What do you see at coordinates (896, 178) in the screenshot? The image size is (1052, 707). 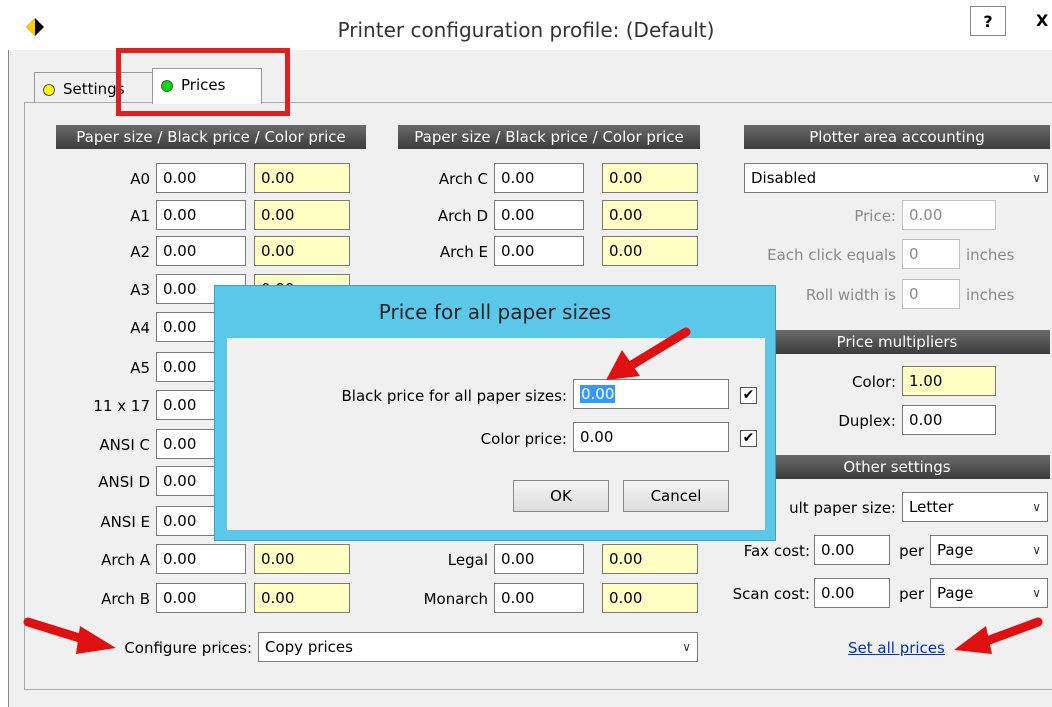 I see `plotter-mode-select: Disabled ∨` at bounding box center [896, 178].